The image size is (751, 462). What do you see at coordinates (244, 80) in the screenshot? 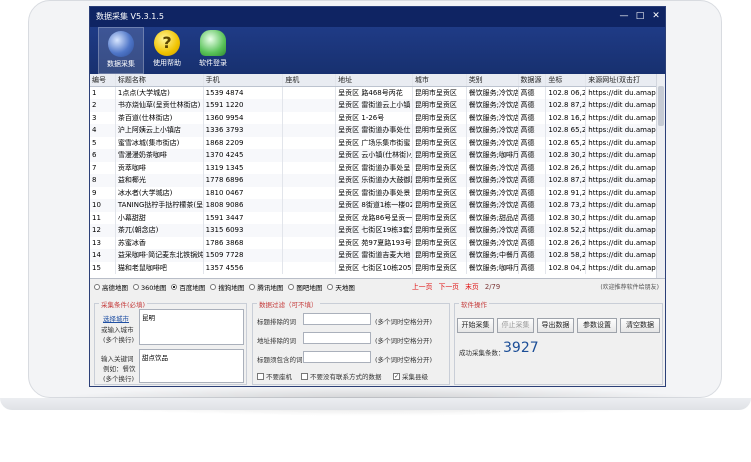
I see `col-header-mobile: 手机` at bounding box center [244, 80].